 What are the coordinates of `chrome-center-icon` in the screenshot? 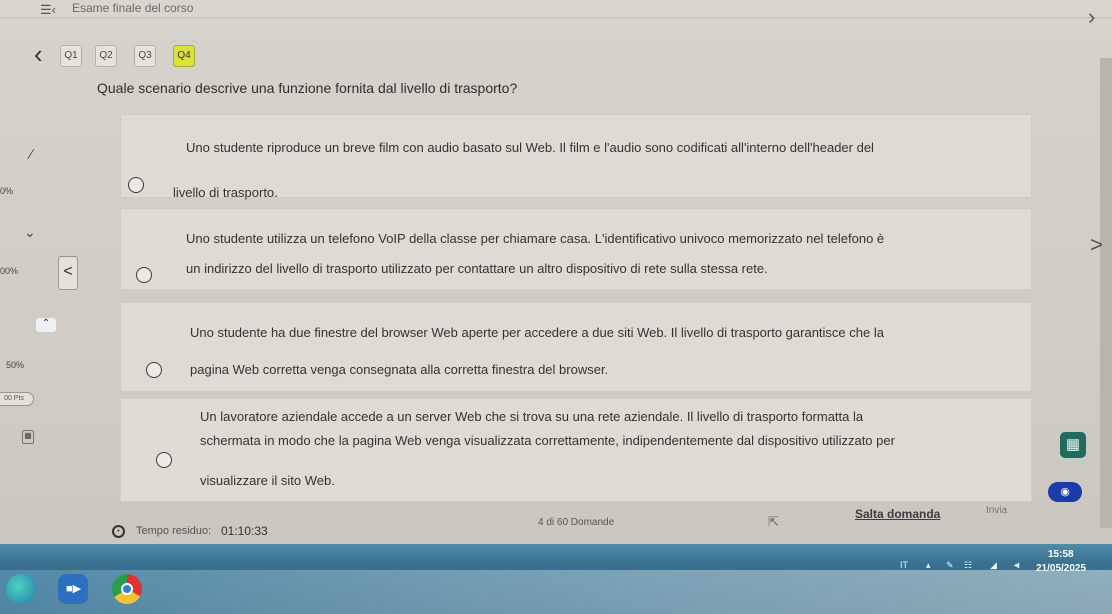 It's located at (127, 589).